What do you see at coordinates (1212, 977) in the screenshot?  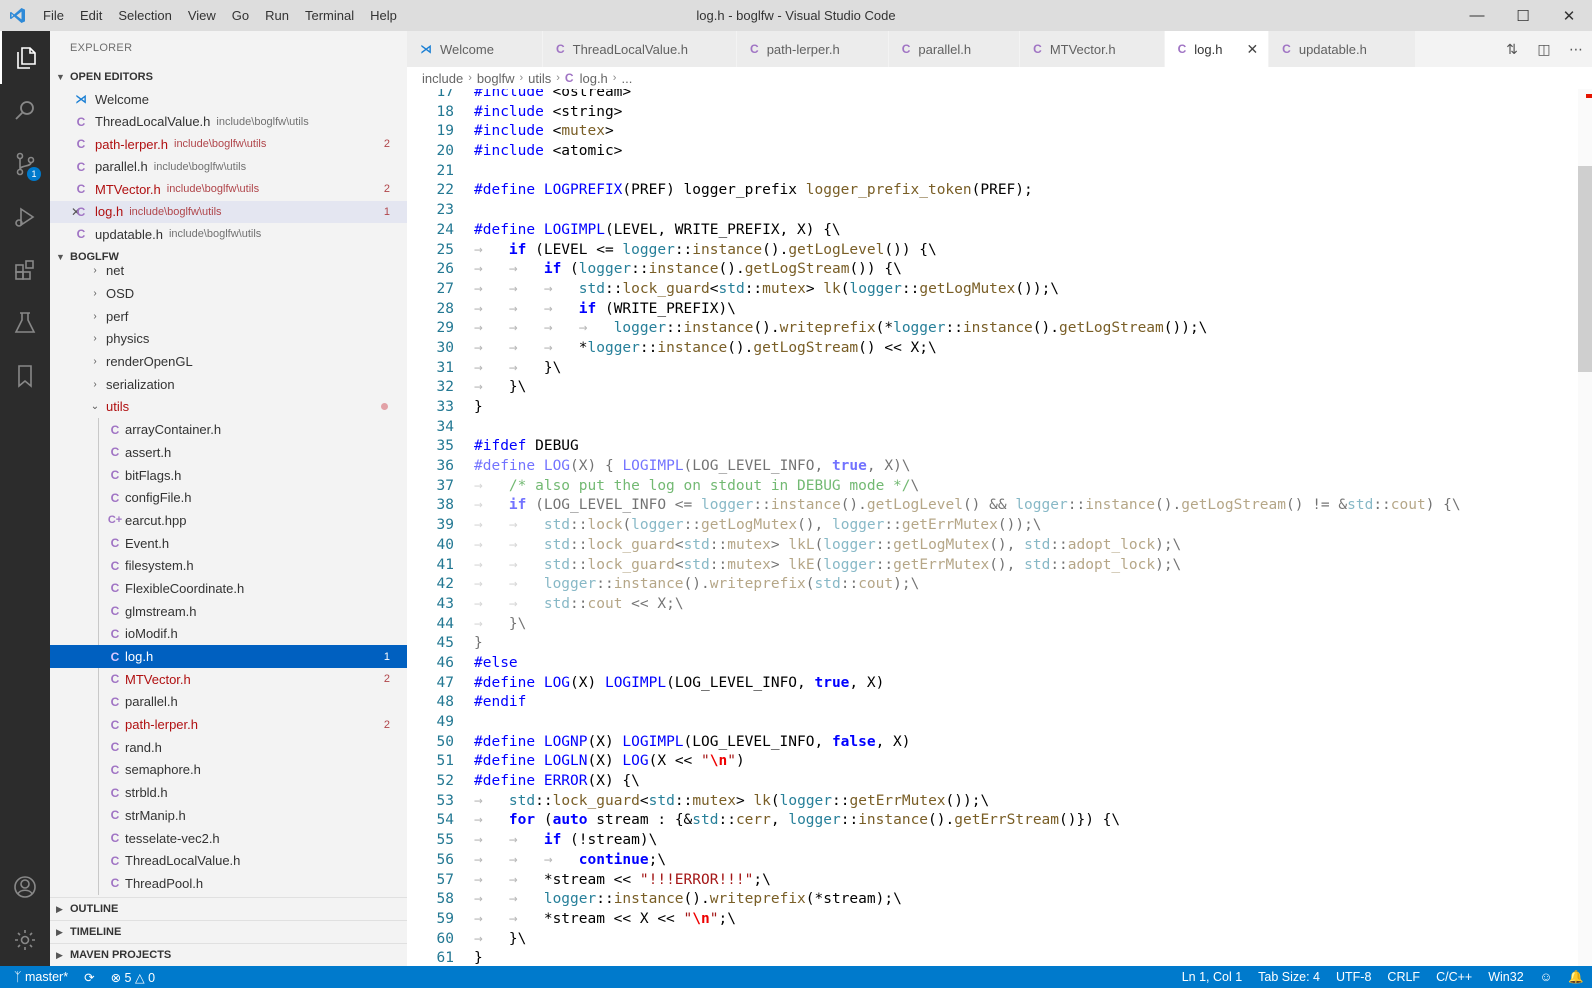 I see `cursor-position: Ln 1, Col 1` at bounding box center [1212, 977].